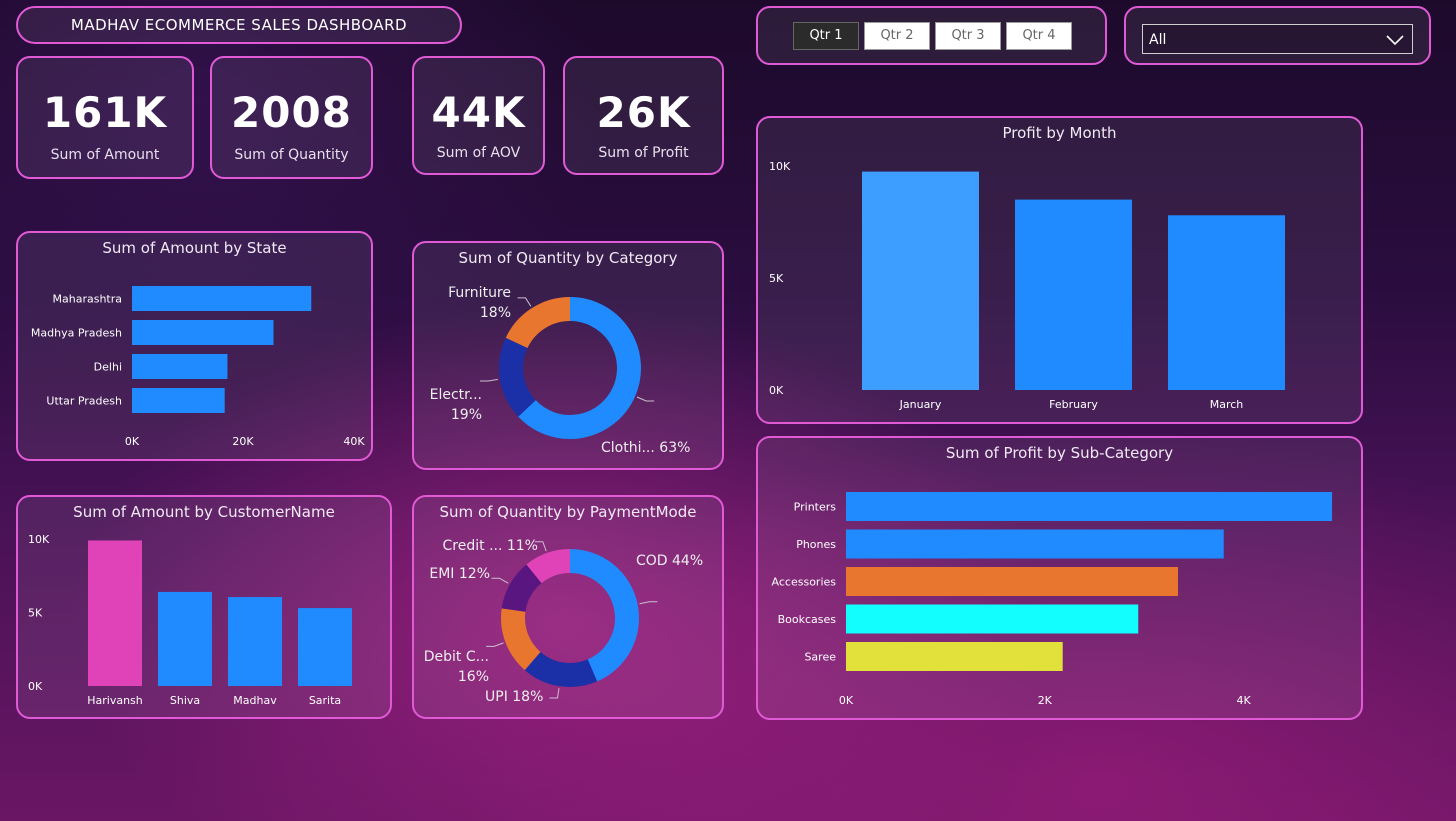  I want to click on category-label: January, so click(920, 404).